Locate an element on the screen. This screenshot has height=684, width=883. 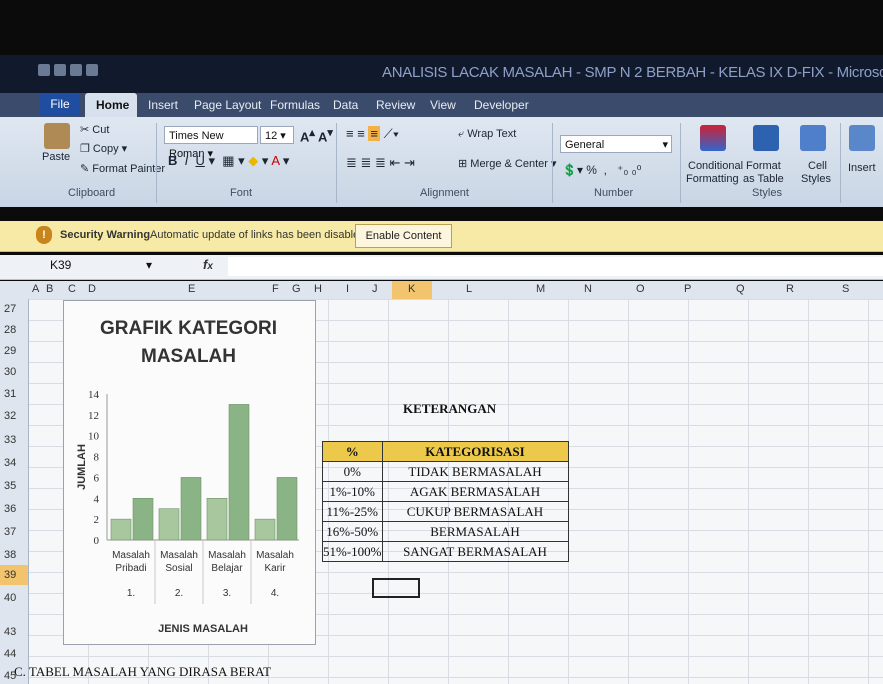
fill-color-icon: ◆ is located at coordinates (253, 160).